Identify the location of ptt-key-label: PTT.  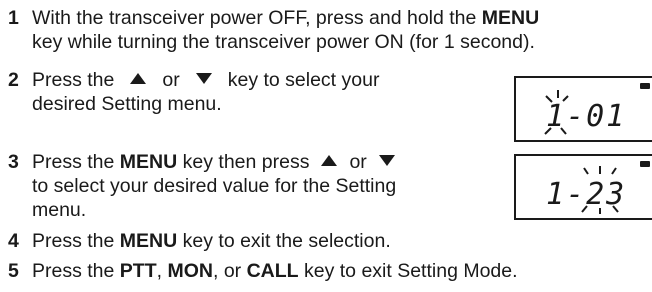
(138, 271).